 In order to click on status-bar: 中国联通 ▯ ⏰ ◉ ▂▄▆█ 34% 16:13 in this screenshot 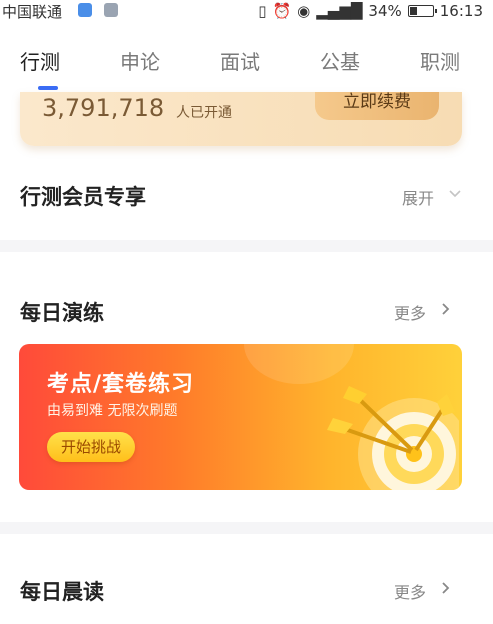, I will do `click(246, 11)`.